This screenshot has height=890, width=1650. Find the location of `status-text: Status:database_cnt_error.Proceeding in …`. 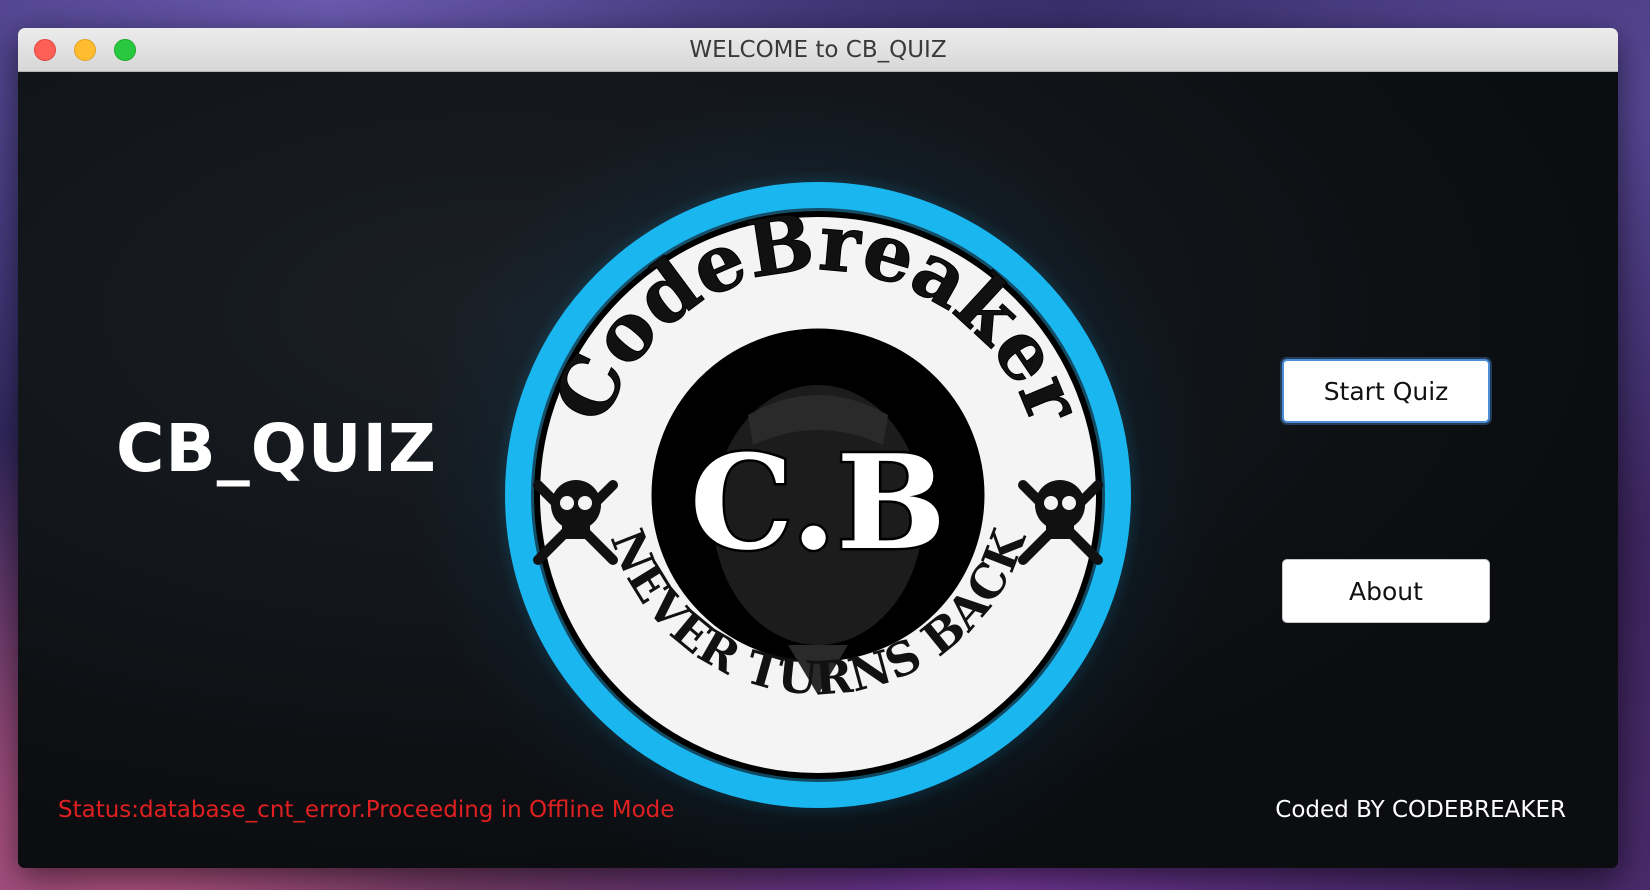

status-text: Status:database_cnt_error.Proceeding in … is located at coordinates (366, 810).